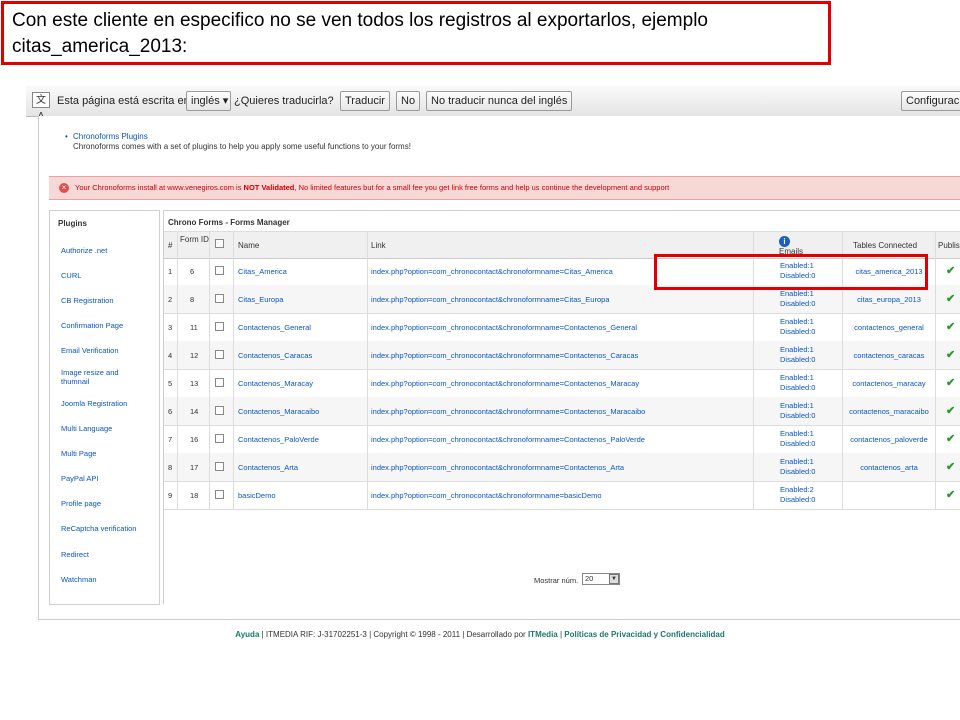 The width and height of the screenshot is (960, 720). Describe the element at coordinates (107, 579) in the screenshot. I see `sidebar-item-watchman: Watchman` at that location.